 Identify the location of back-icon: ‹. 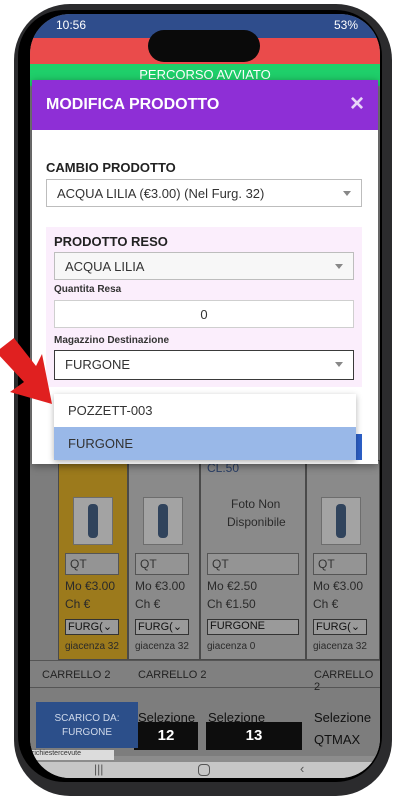
(302, 768).